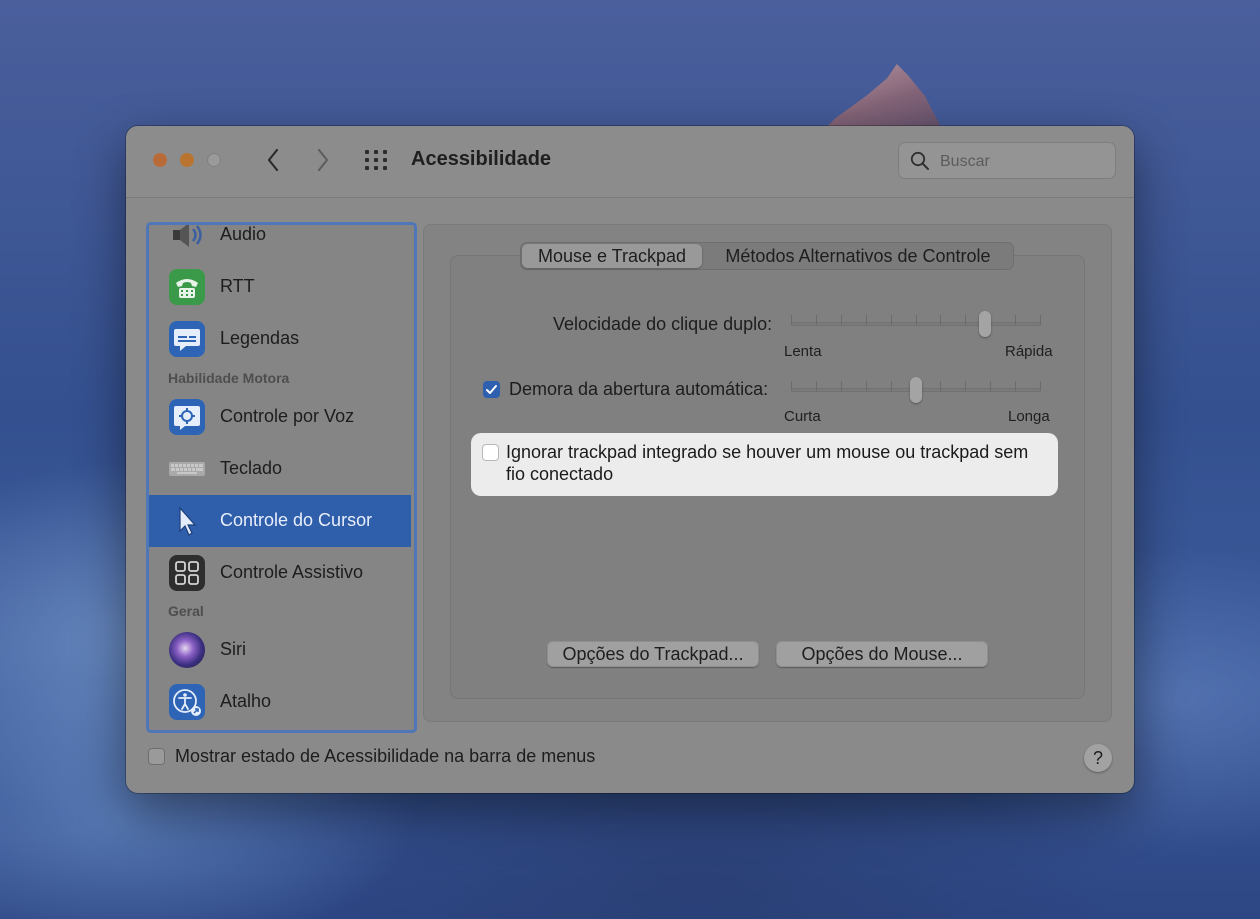 The width and height of the screenshot is (1260, 919). Describe the element at coordinates (187, 287) in the screenshot. I see `rtt-phone-icon` at that location.